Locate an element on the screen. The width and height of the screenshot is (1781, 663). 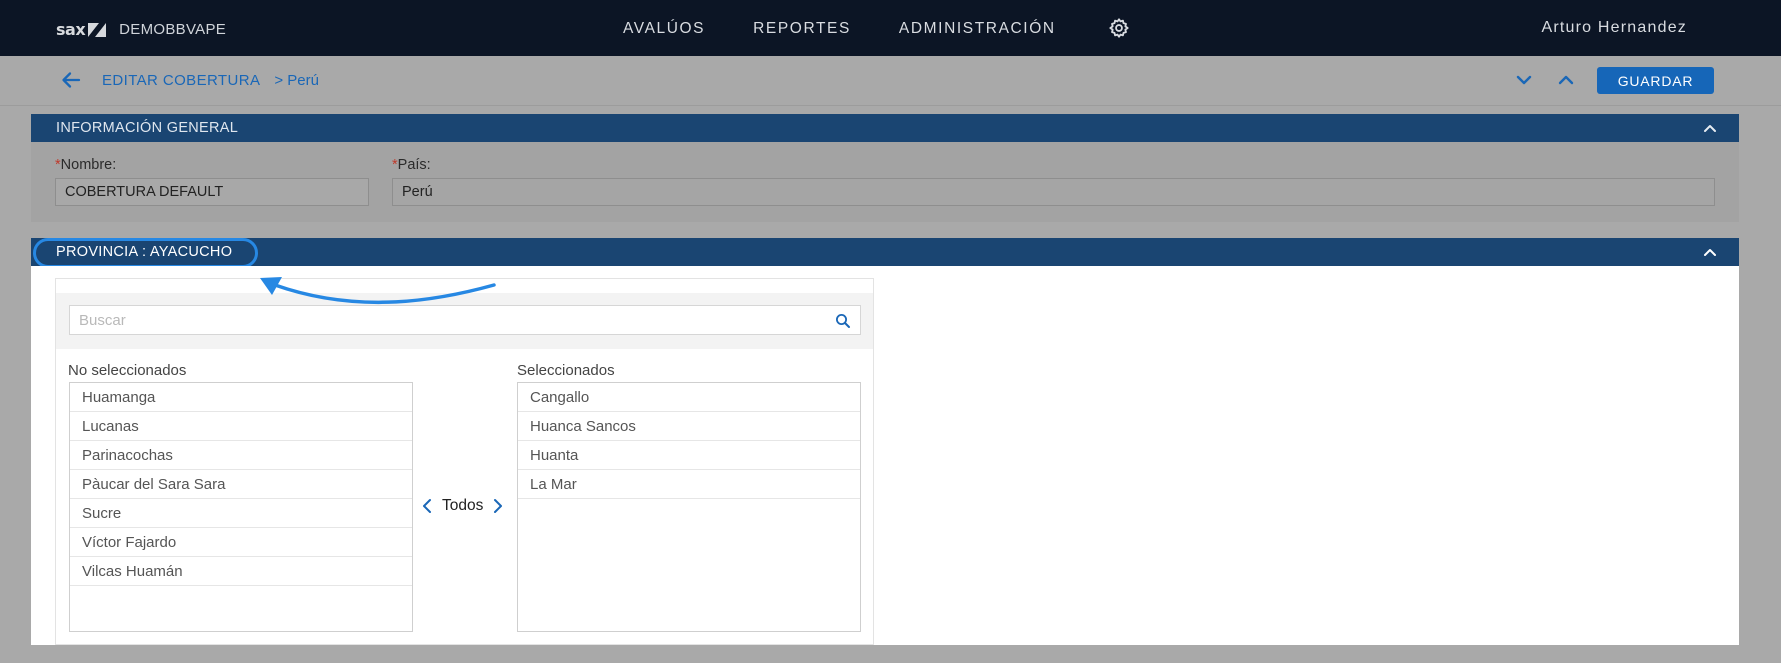
country-label-text: País: is located at coordinates (414, 165).